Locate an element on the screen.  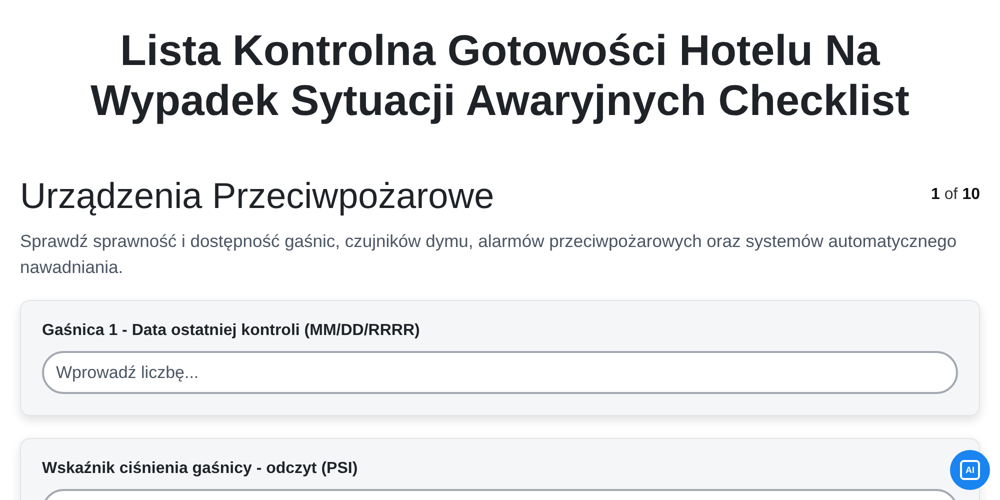
question-label: Gaśnica 1 - Data ostatniej kontroli (MM/DD/RRRR) is located at coordinates (231, 331).